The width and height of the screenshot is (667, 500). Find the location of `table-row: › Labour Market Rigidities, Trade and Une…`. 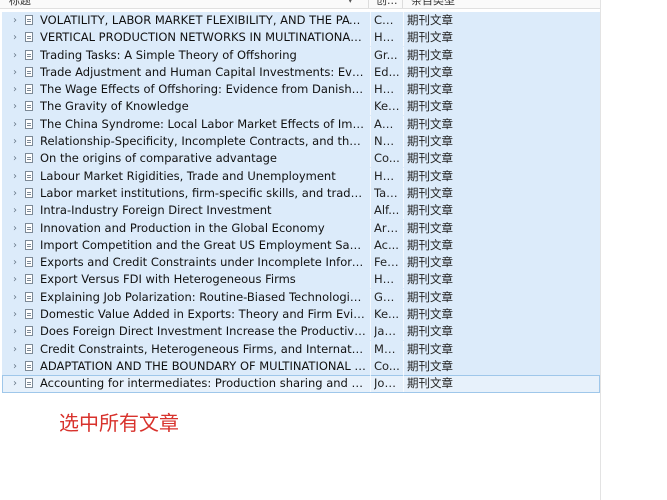

table-row: › Labour Market Rigidities, Trade and Une… is located at coordinates (301, 176).